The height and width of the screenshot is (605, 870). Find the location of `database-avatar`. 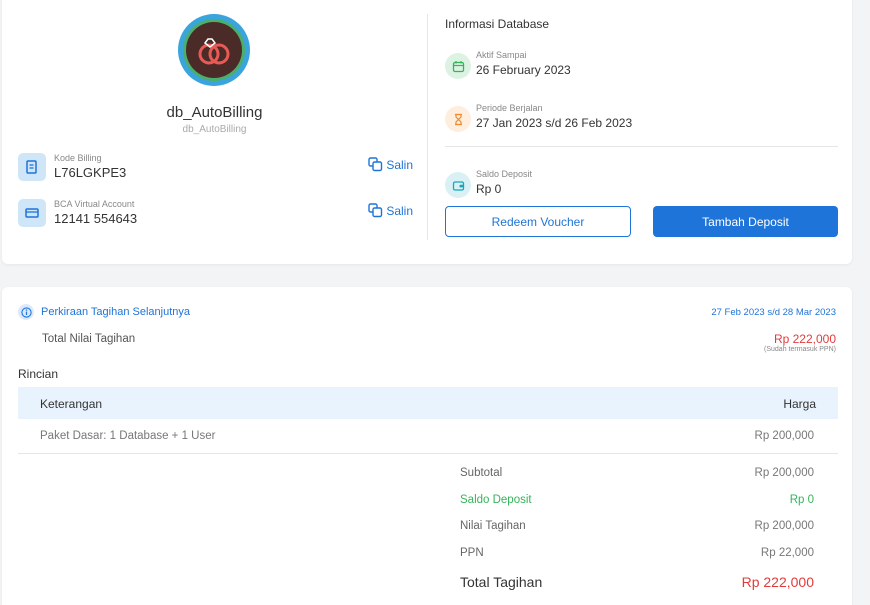

database-avatar is located at coordinates (214, 50).